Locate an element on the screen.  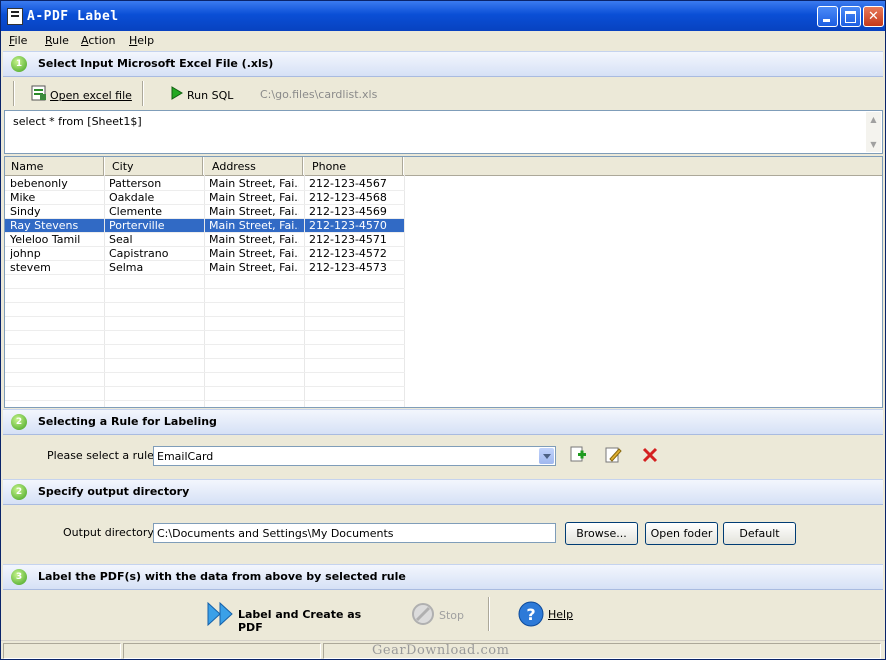
title-bar: A-PDF Label ✕ is located at coordinates (443, 16).